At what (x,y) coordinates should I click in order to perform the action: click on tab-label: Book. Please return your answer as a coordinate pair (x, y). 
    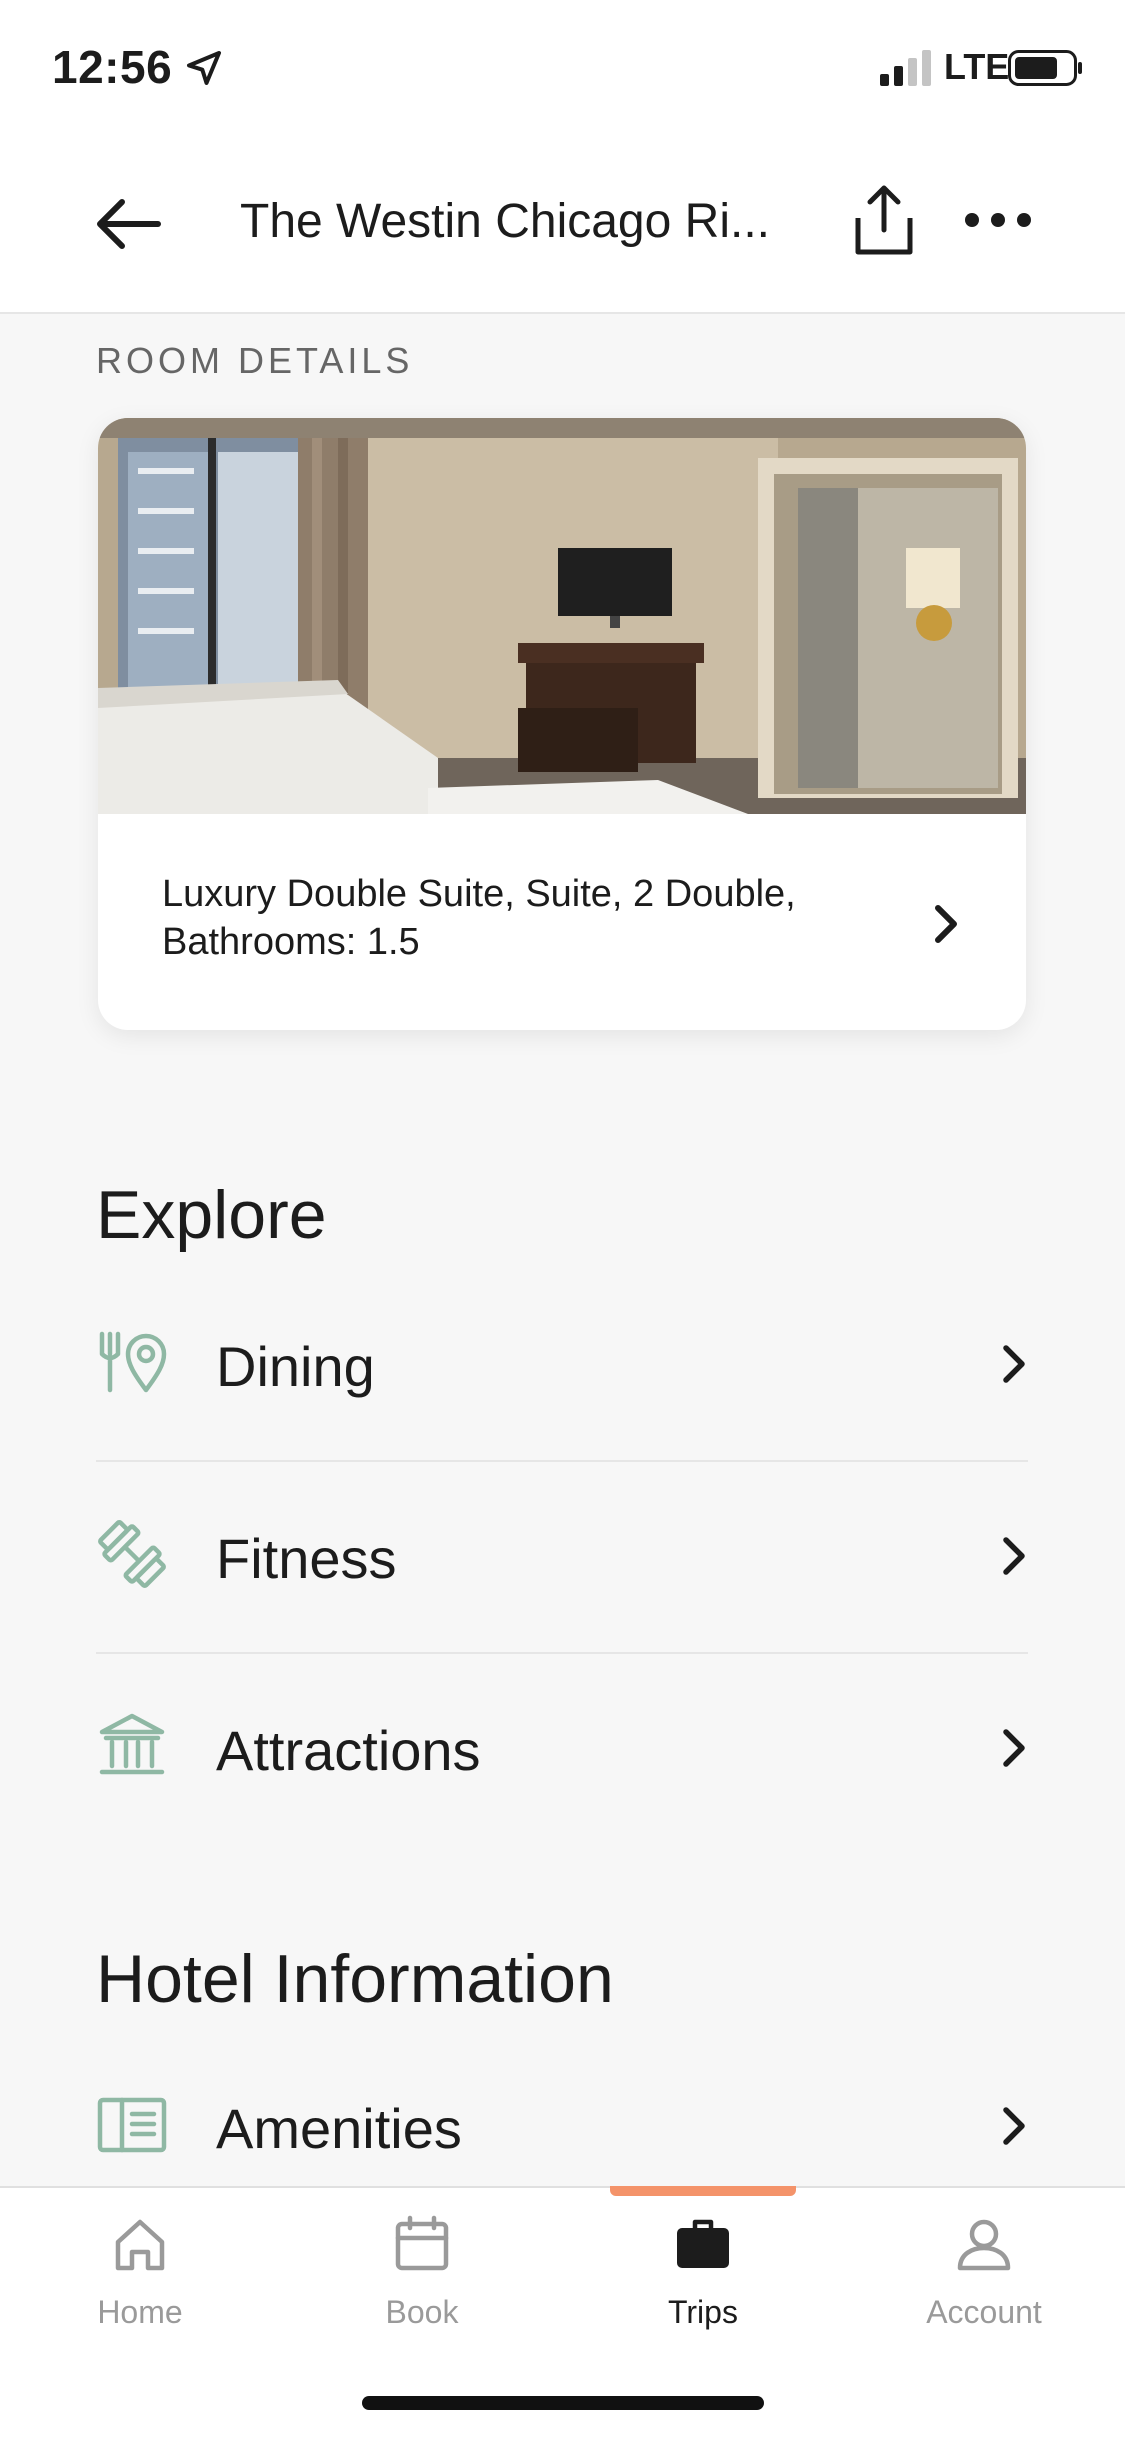
    Looking at the image, I should click on (422, 2312).